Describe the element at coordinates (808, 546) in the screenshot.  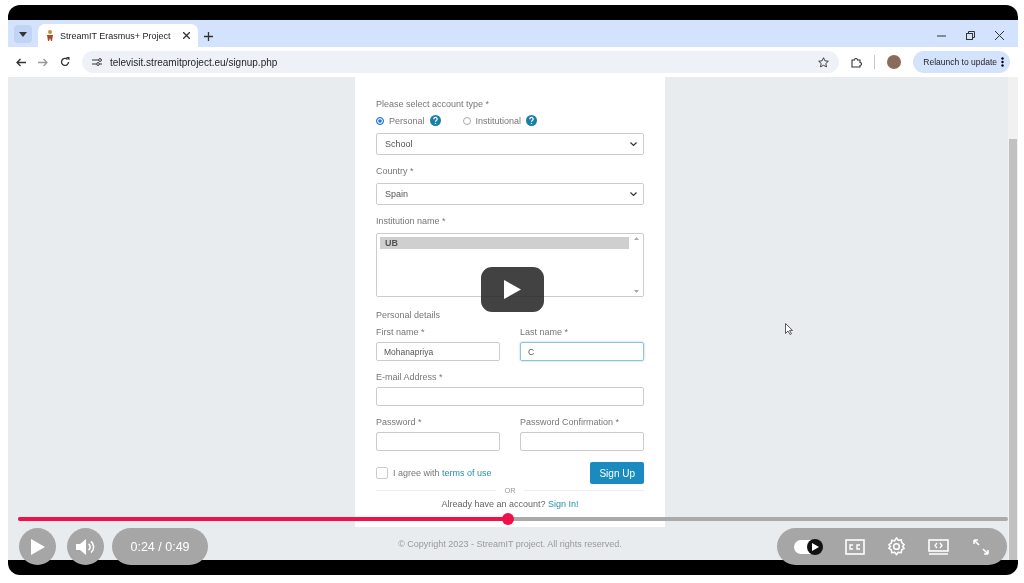
I see `autoplay-toggle` at that location.